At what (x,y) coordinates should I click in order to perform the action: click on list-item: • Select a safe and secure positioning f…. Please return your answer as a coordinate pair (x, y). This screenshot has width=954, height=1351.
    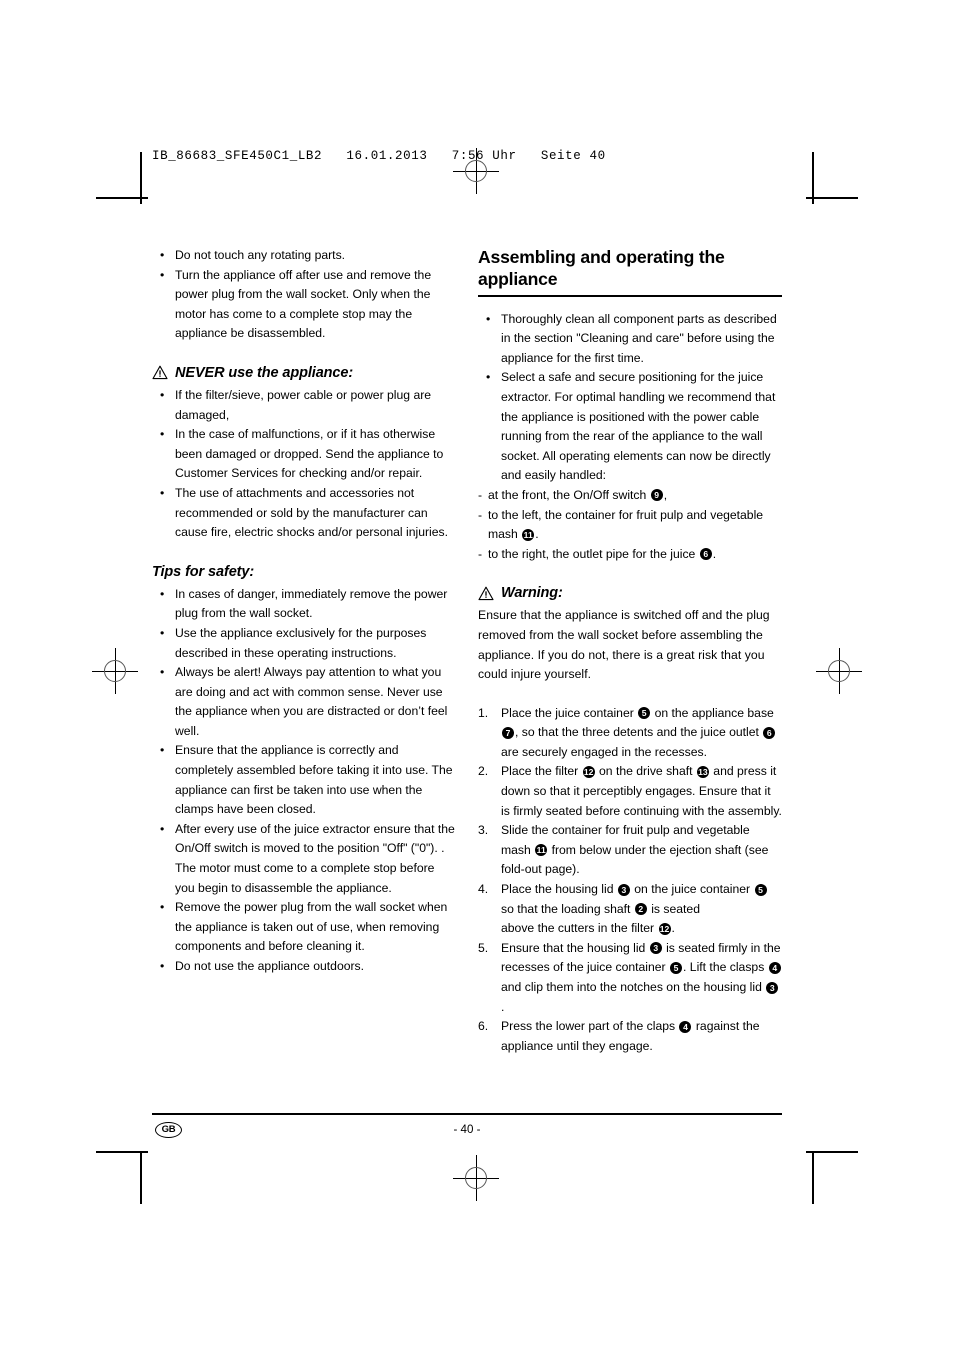
    Looking at the image, I should click on (630, 427).